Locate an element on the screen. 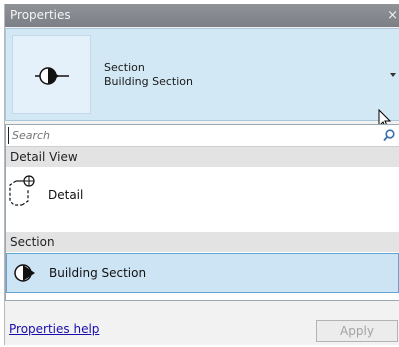  list-item-building-section: Building Section is located at coordinates (202, 273).